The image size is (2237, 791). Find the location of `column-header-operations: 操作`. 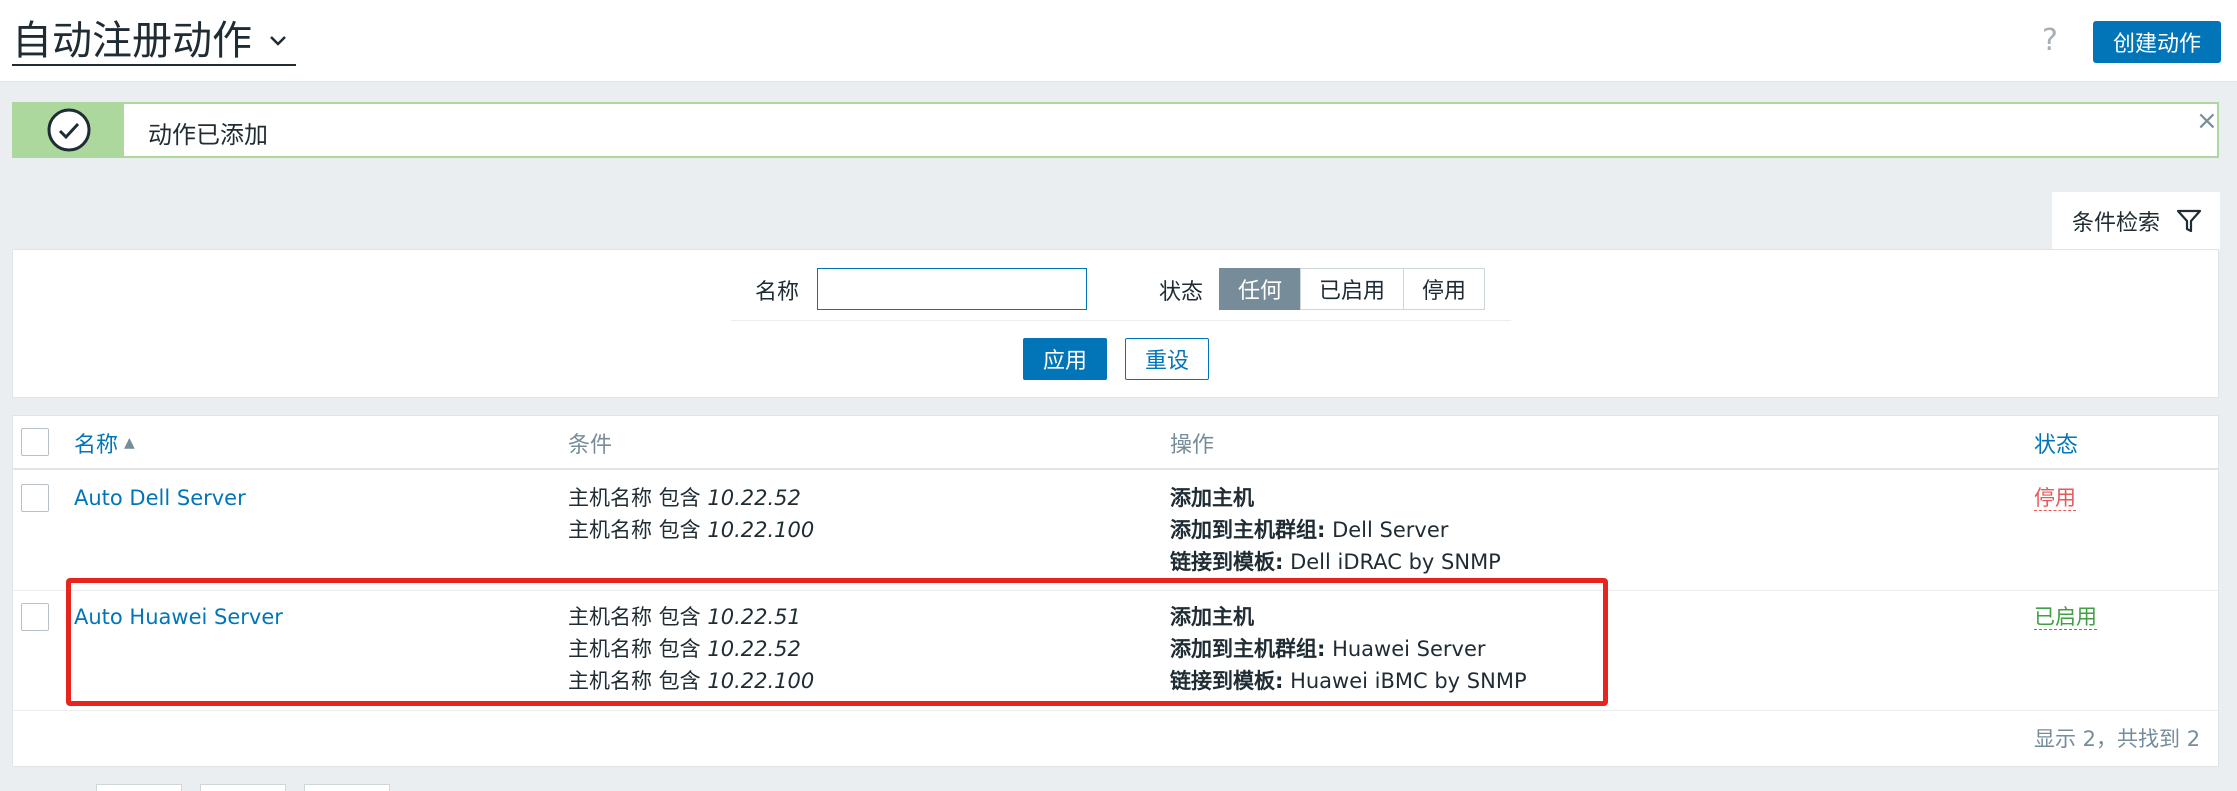

column-header-operations: 操作 is located at coordinates (1192, 445).